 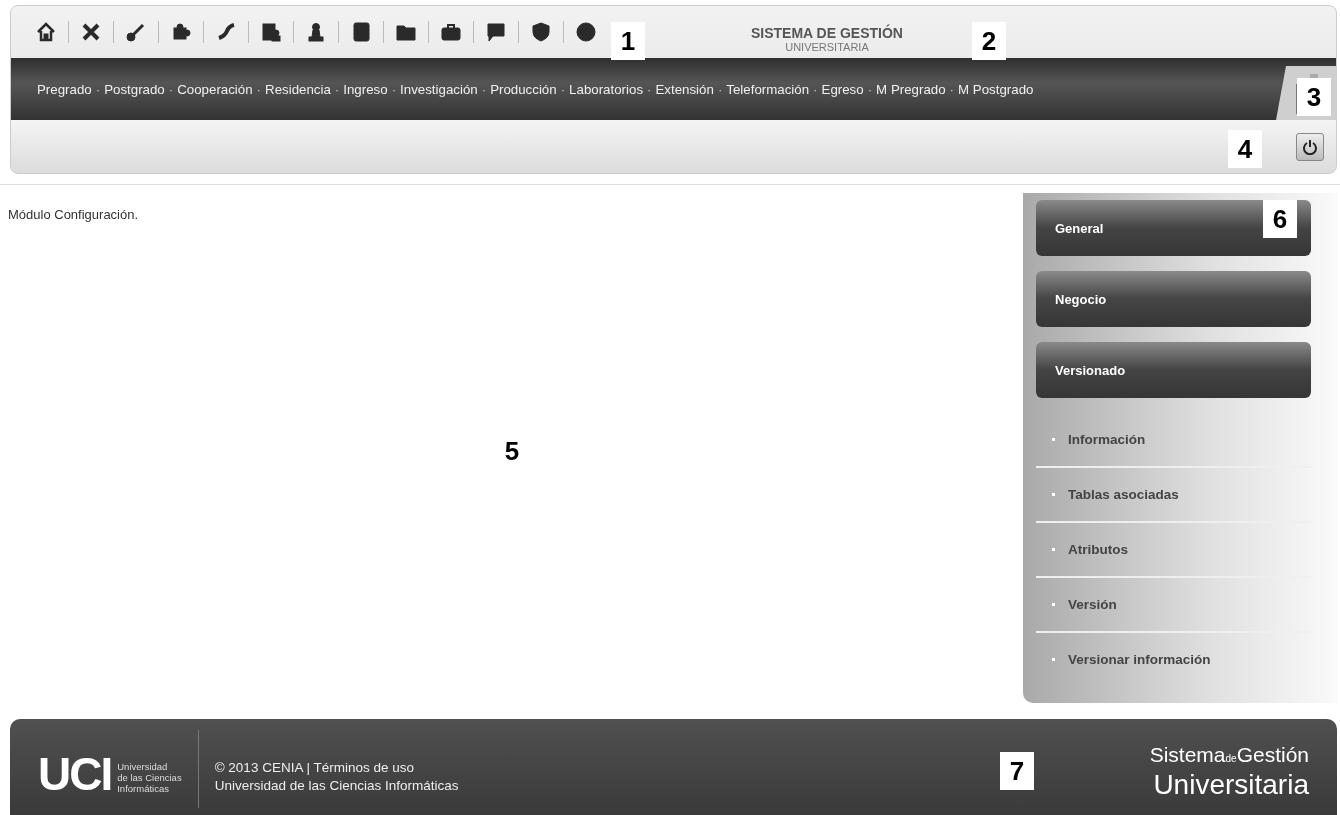 What do you see at coordinates (842, 89) in the screenshot?
I see `nav-link: Egreso` at bounding box center [842, 89].